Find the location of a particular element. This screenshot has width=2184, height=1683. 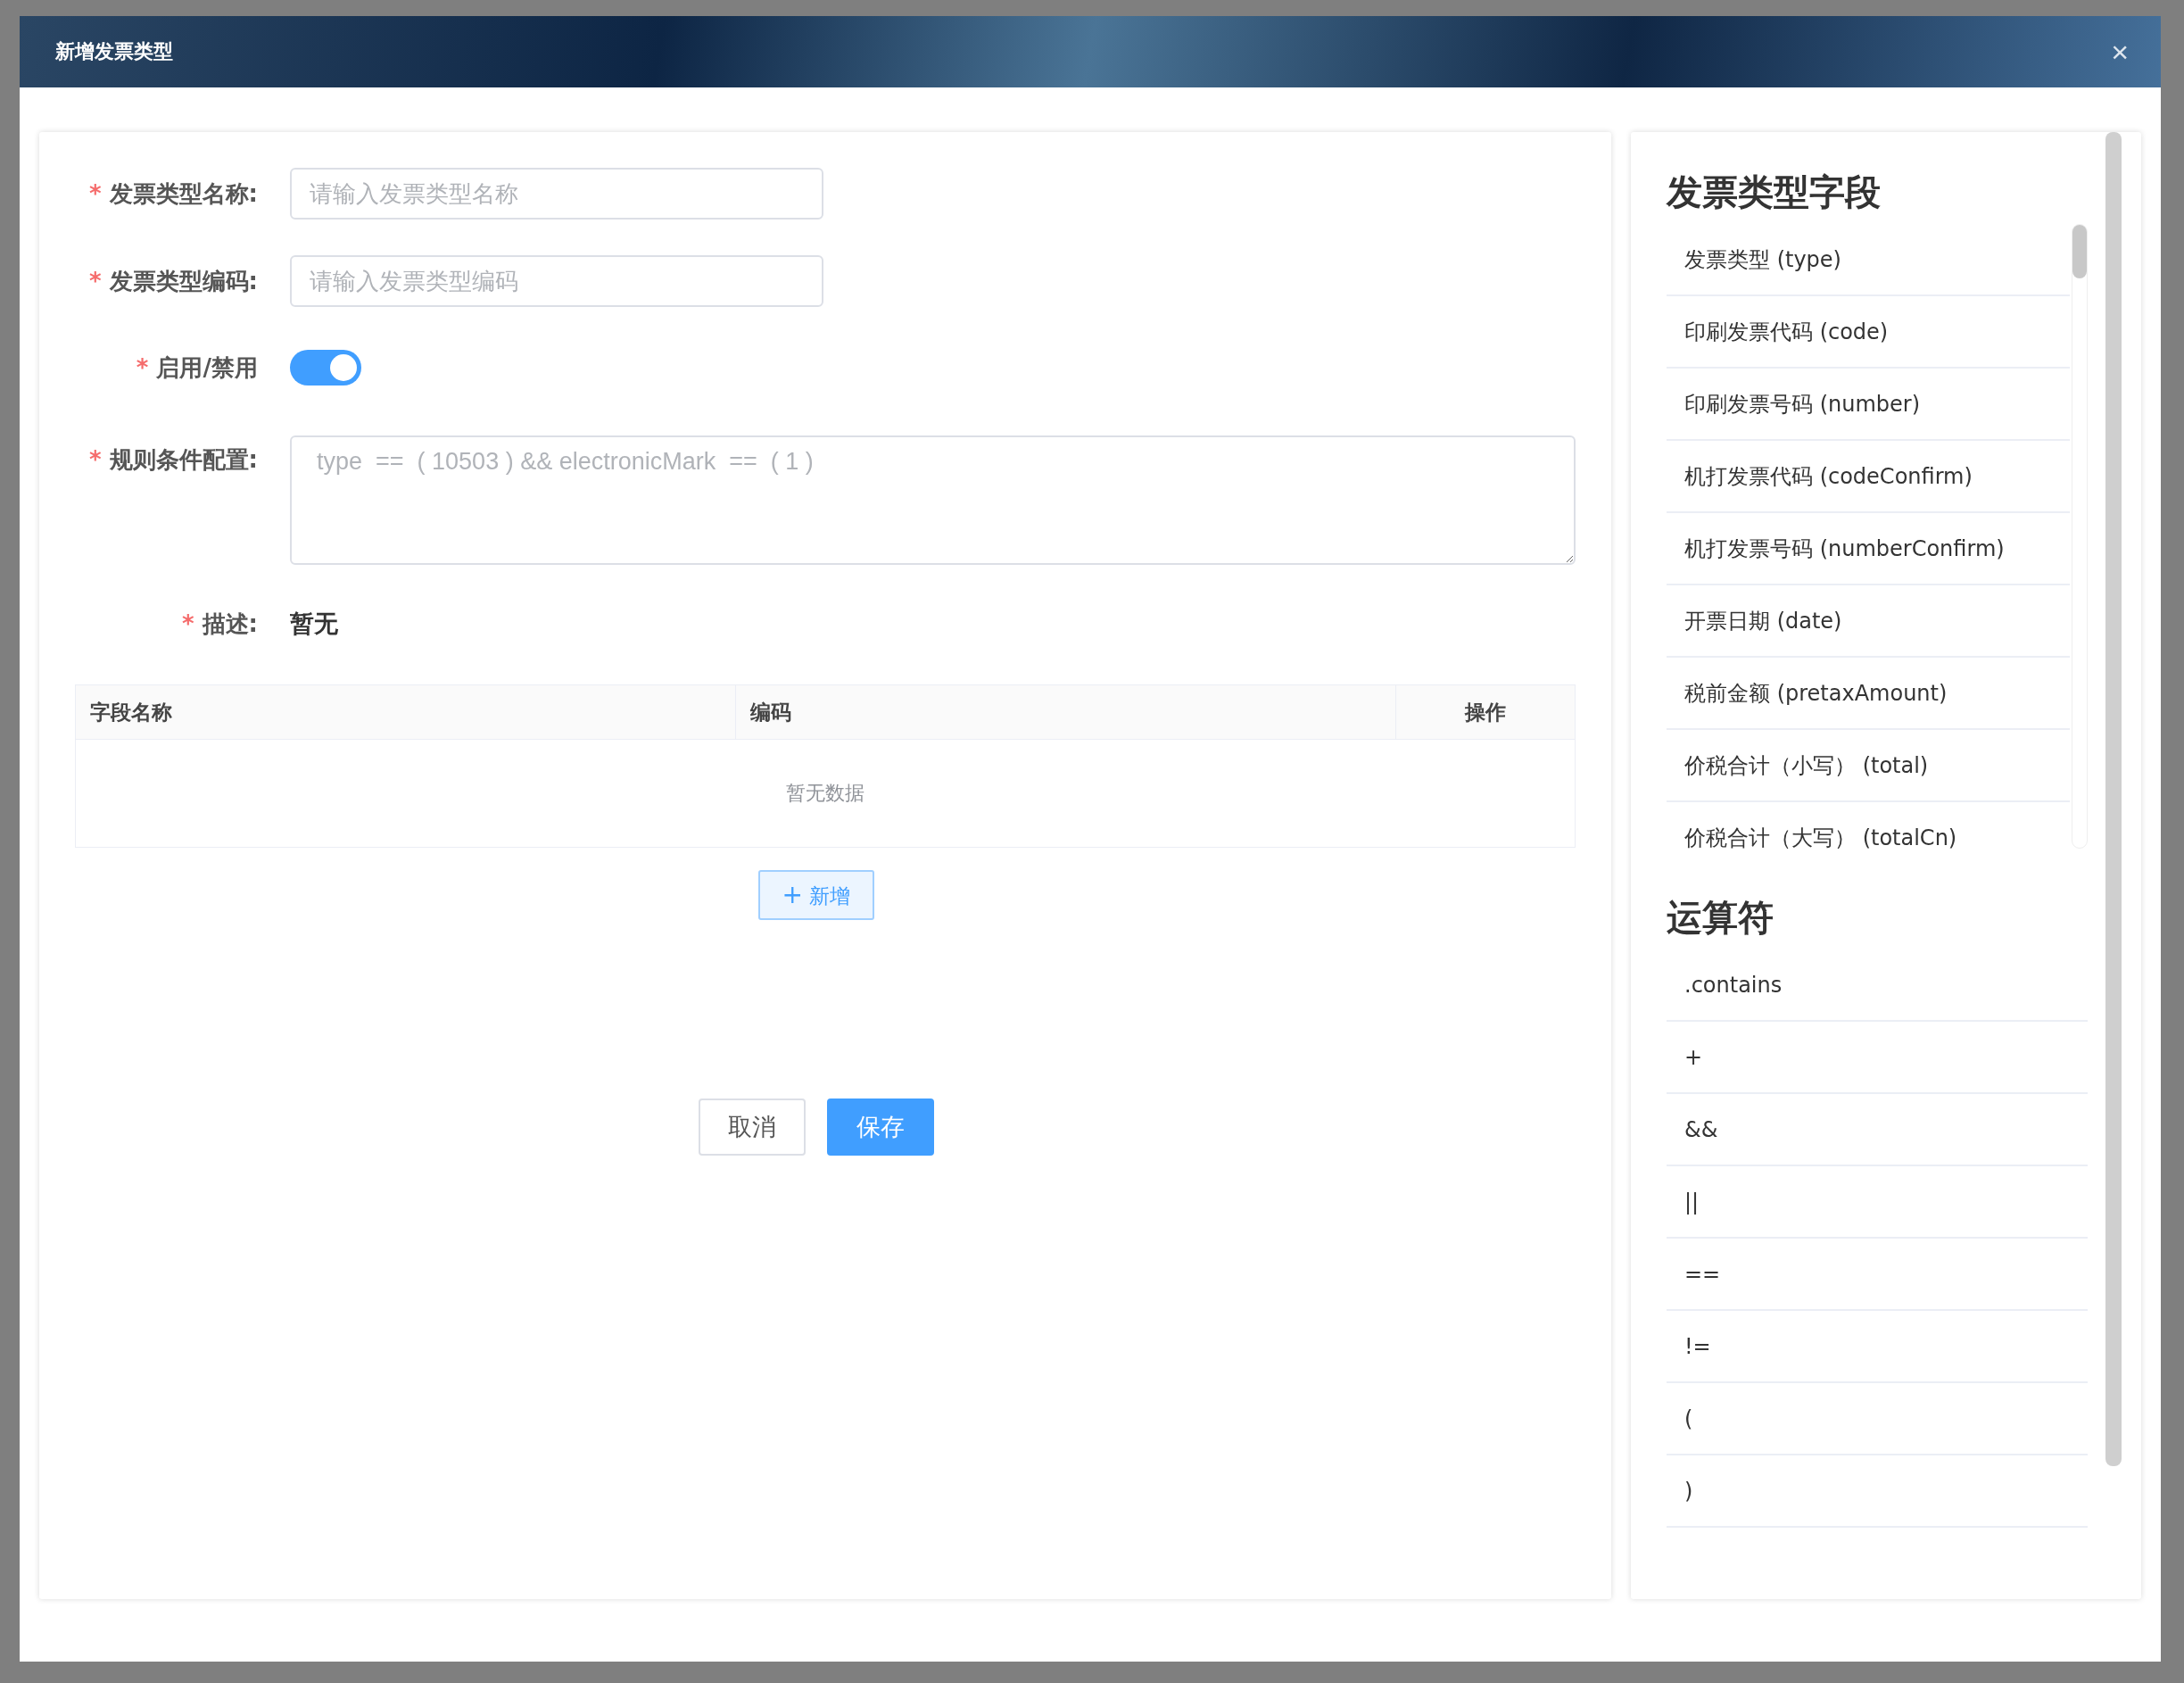

column-header: 操作 is located at coordinates (1485, 712).